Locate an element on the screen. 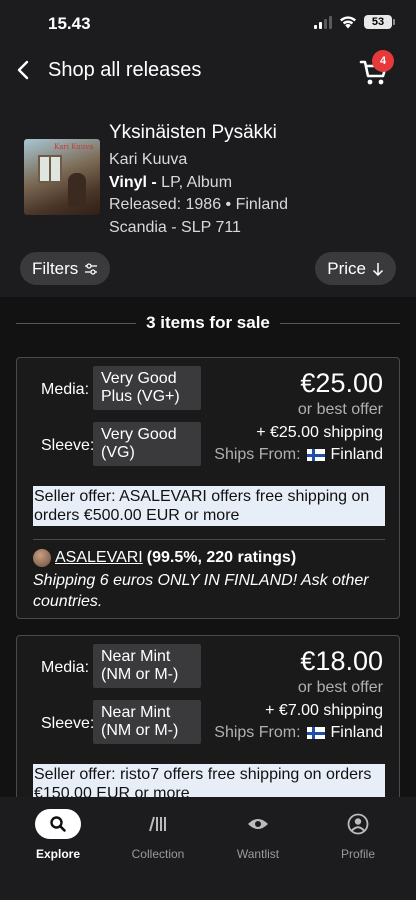  tab-bar: Explore Collection Wantlist Profile is located at coordinates (208, 848).